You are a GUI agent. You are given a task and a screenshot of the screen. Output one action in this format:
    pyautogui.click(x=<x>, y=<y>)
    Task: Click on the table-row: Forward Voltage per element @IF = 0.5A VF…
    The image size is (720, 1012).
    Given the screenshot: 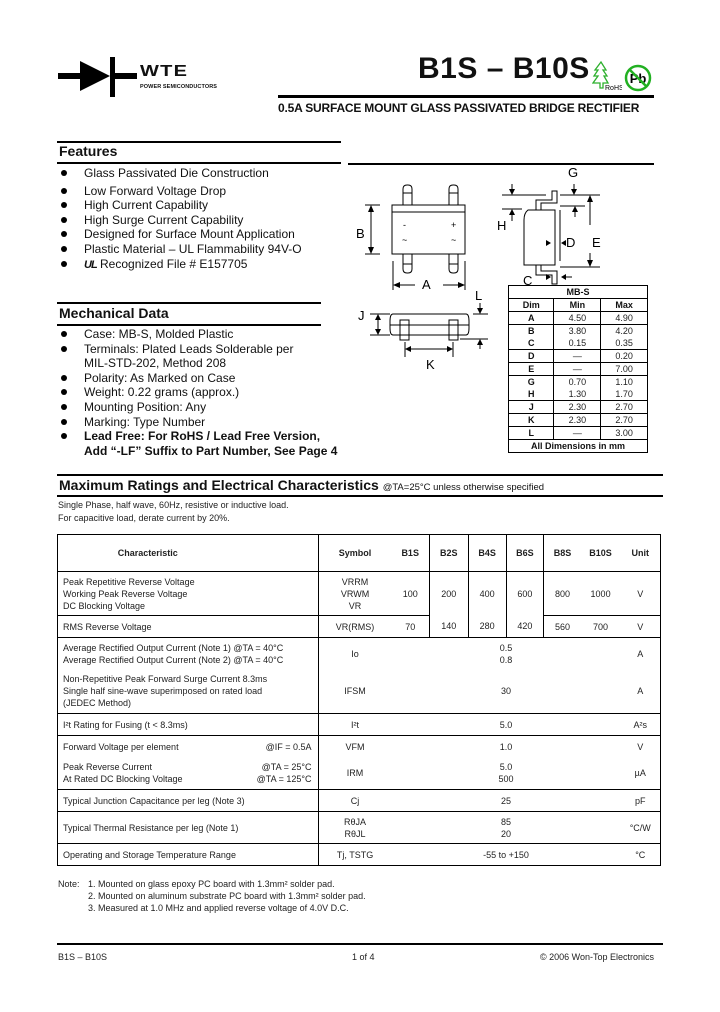 What is the action you would take?
    pyautogui.click(x=359, y=746)
    